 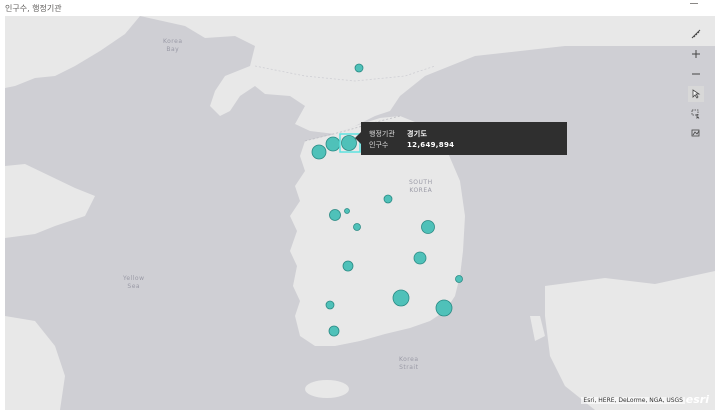 What do you see at coordinates (696, 94) in the screenshot?
I see `pointer-icon` at bounding box center [696, 94].